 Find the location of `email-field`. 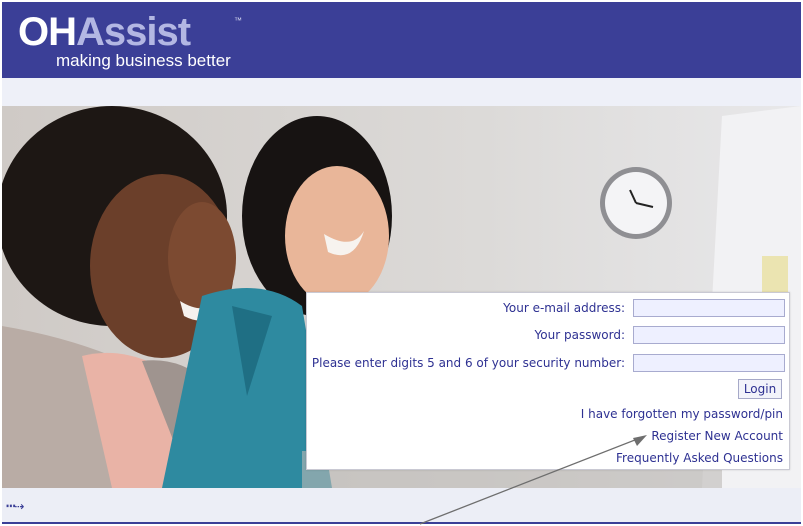

email-field is located at coordinates (709, 308).